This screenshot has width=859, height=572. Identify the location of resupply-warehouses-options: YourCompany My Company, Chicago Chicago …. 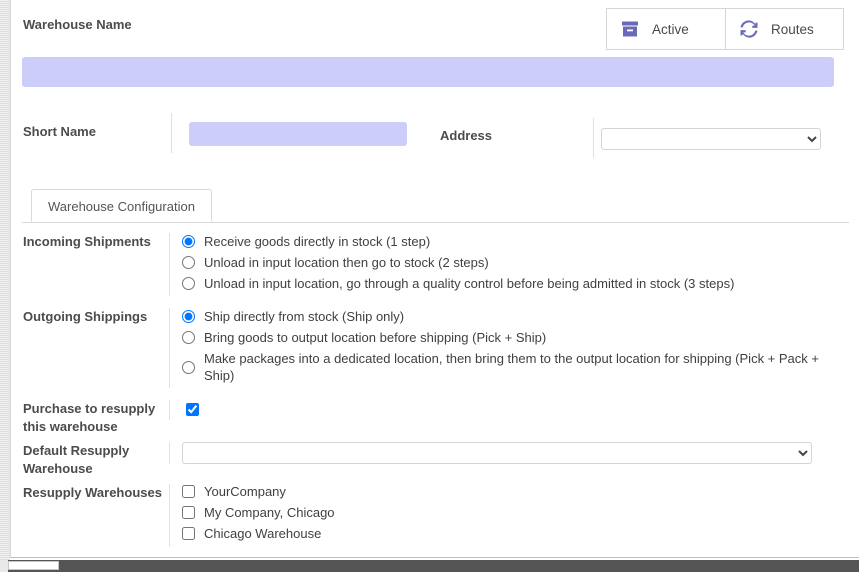
(514, 515).